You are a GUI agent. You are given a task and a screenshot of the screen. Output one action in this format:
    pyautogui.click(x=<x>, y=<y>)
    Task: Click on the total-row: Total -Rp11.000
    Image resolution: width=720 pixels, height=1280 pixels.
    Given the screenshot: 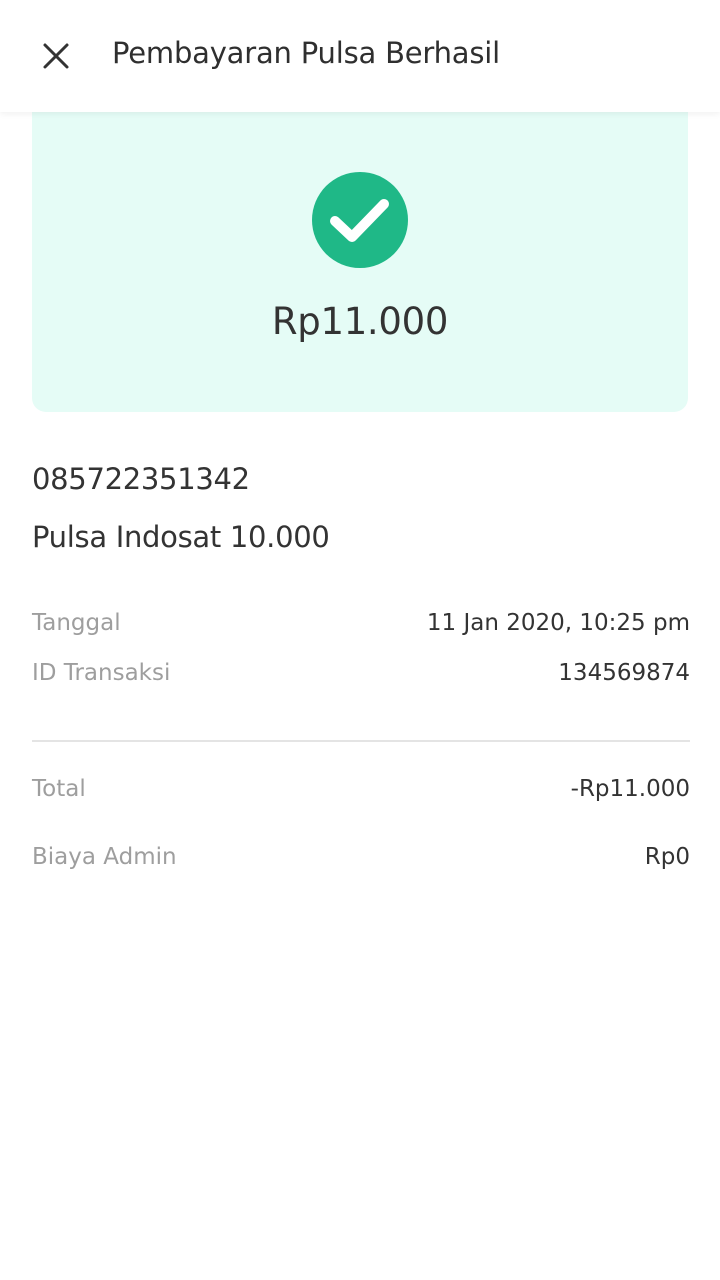 What is the action you would take?
    pyautogui.click(x=361, y=789)
    